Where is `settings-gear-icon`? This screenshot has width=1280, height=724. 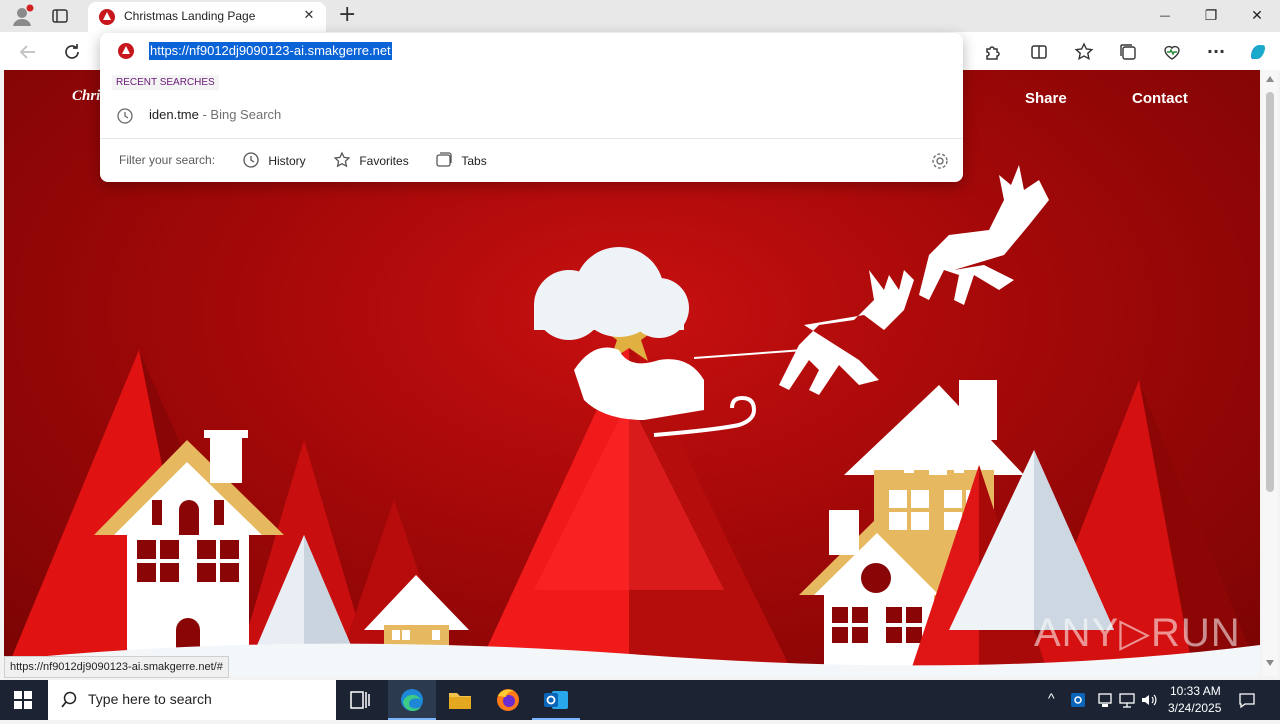 settings-gear-icon is located at coordinates (940, 161).